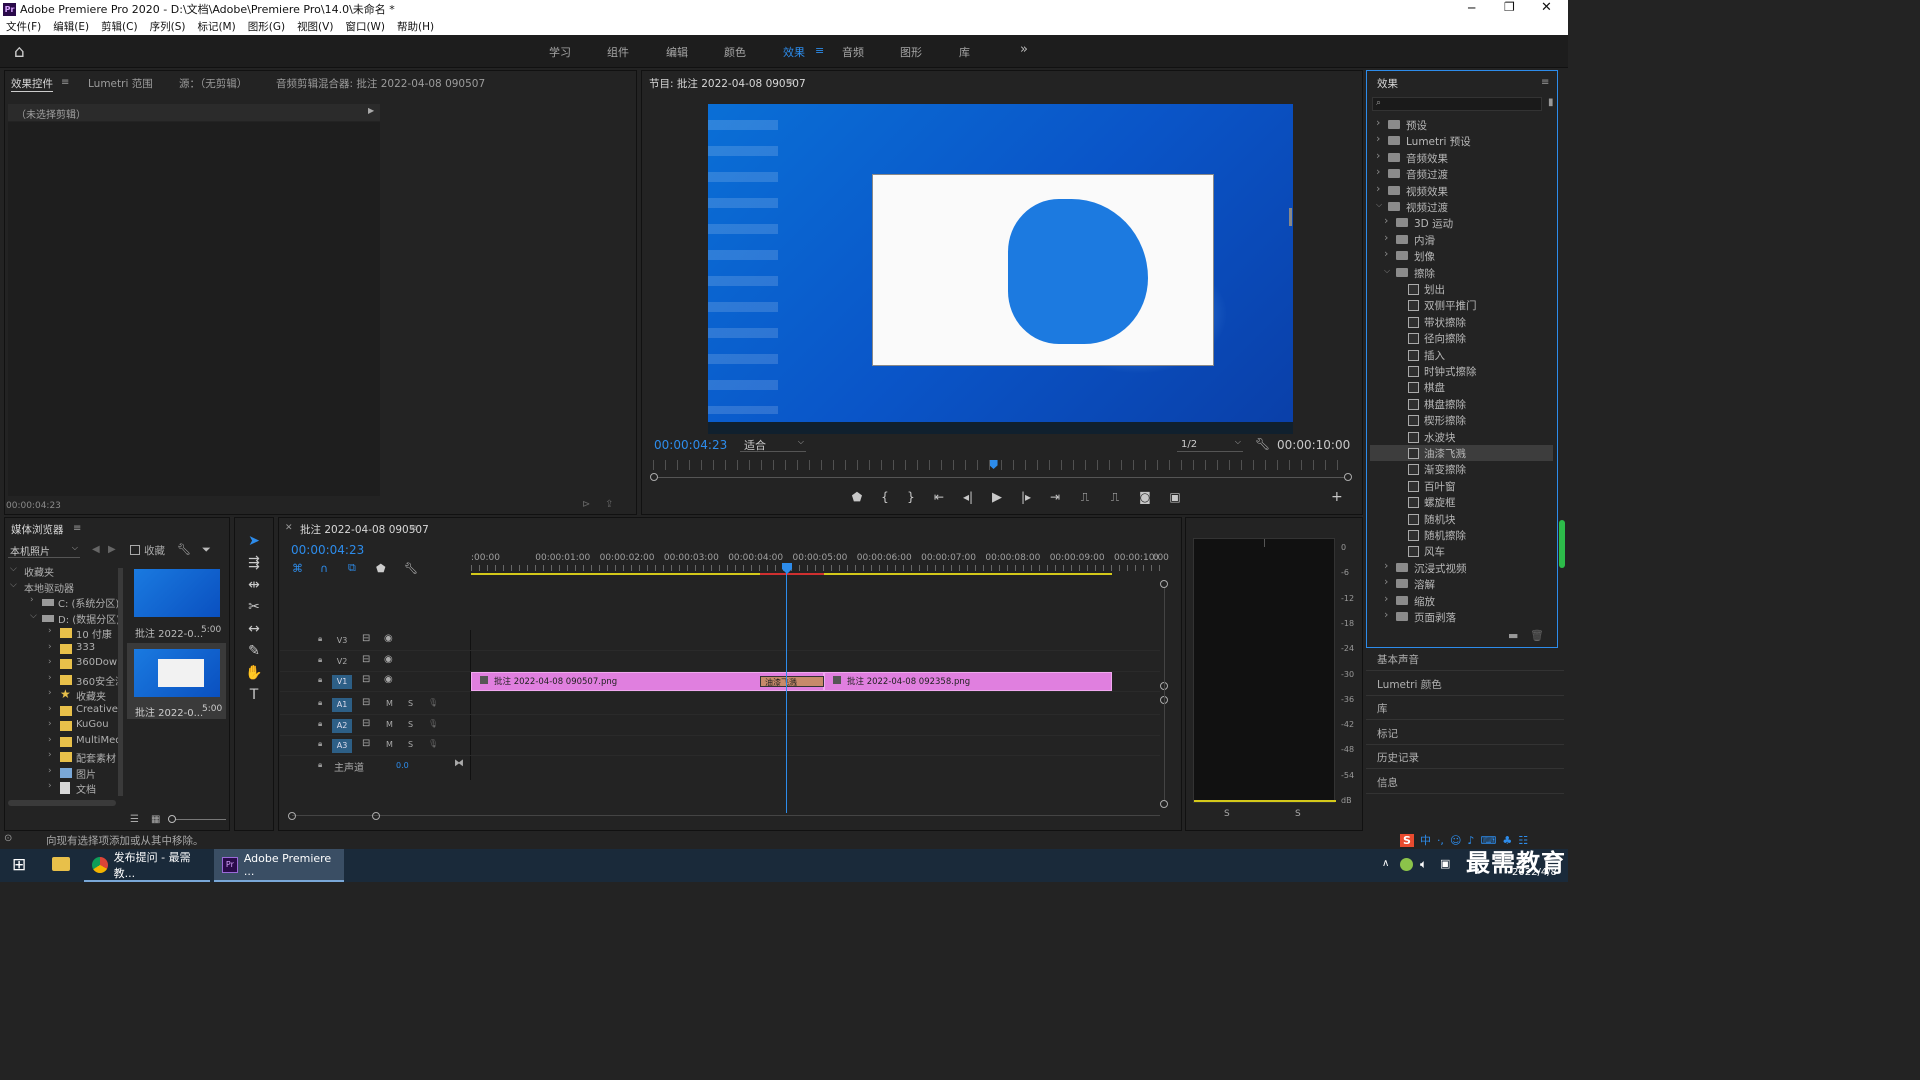 Image resolution: width=1920 pixels, height=1080 pixels. I want to click on wrench-icon: 🔧︎, so click(1262, 444).